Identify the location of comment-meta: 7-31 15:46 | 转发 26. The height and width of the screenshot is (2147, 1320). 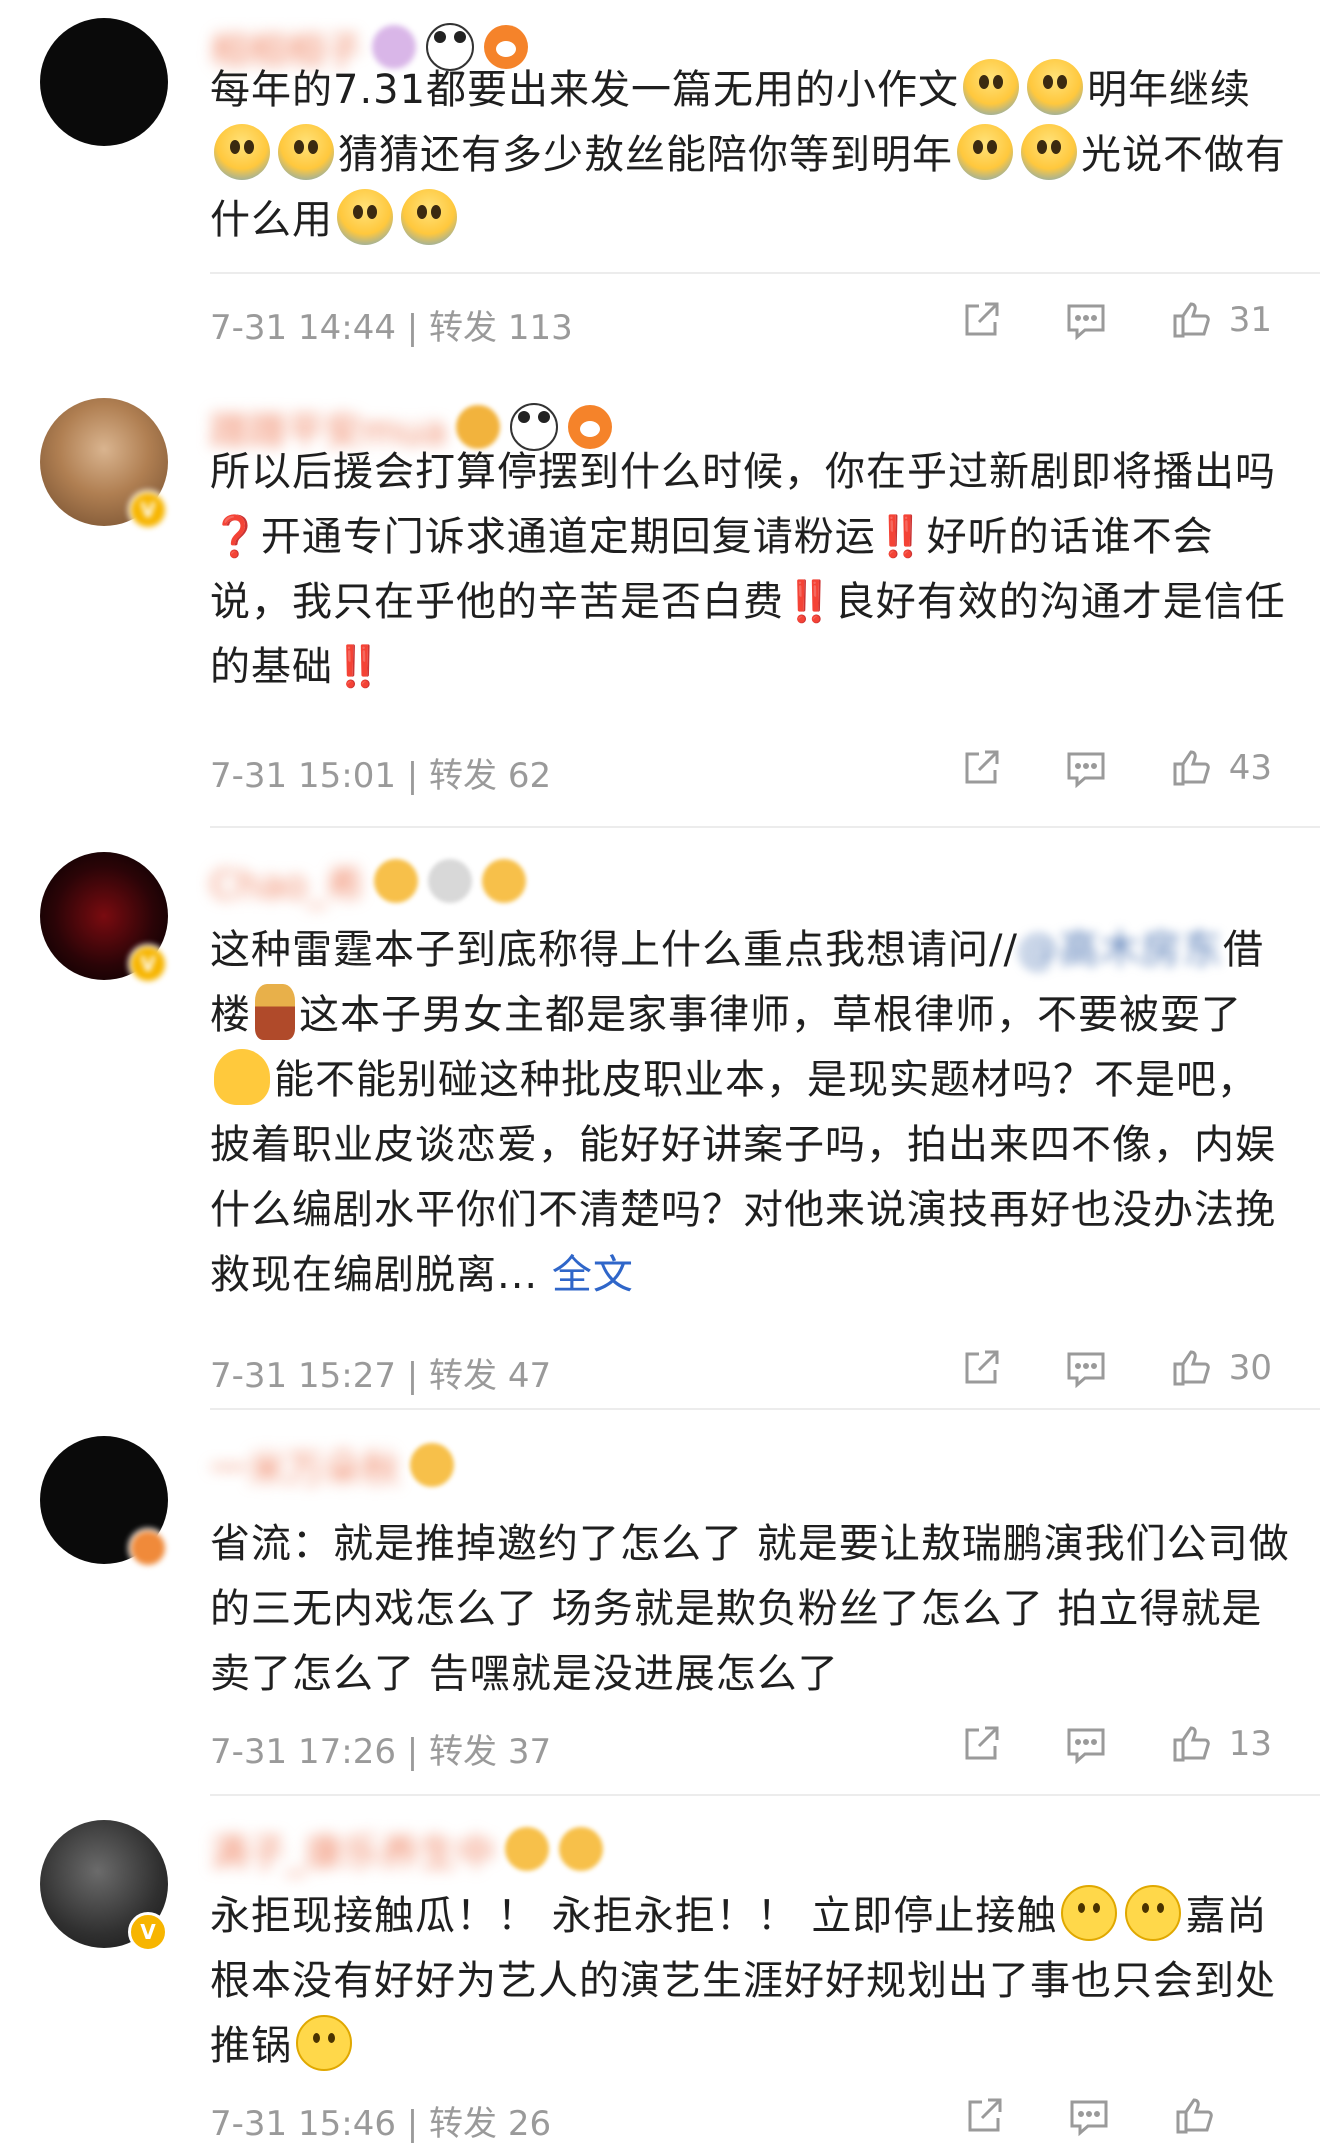
(381, 2124).